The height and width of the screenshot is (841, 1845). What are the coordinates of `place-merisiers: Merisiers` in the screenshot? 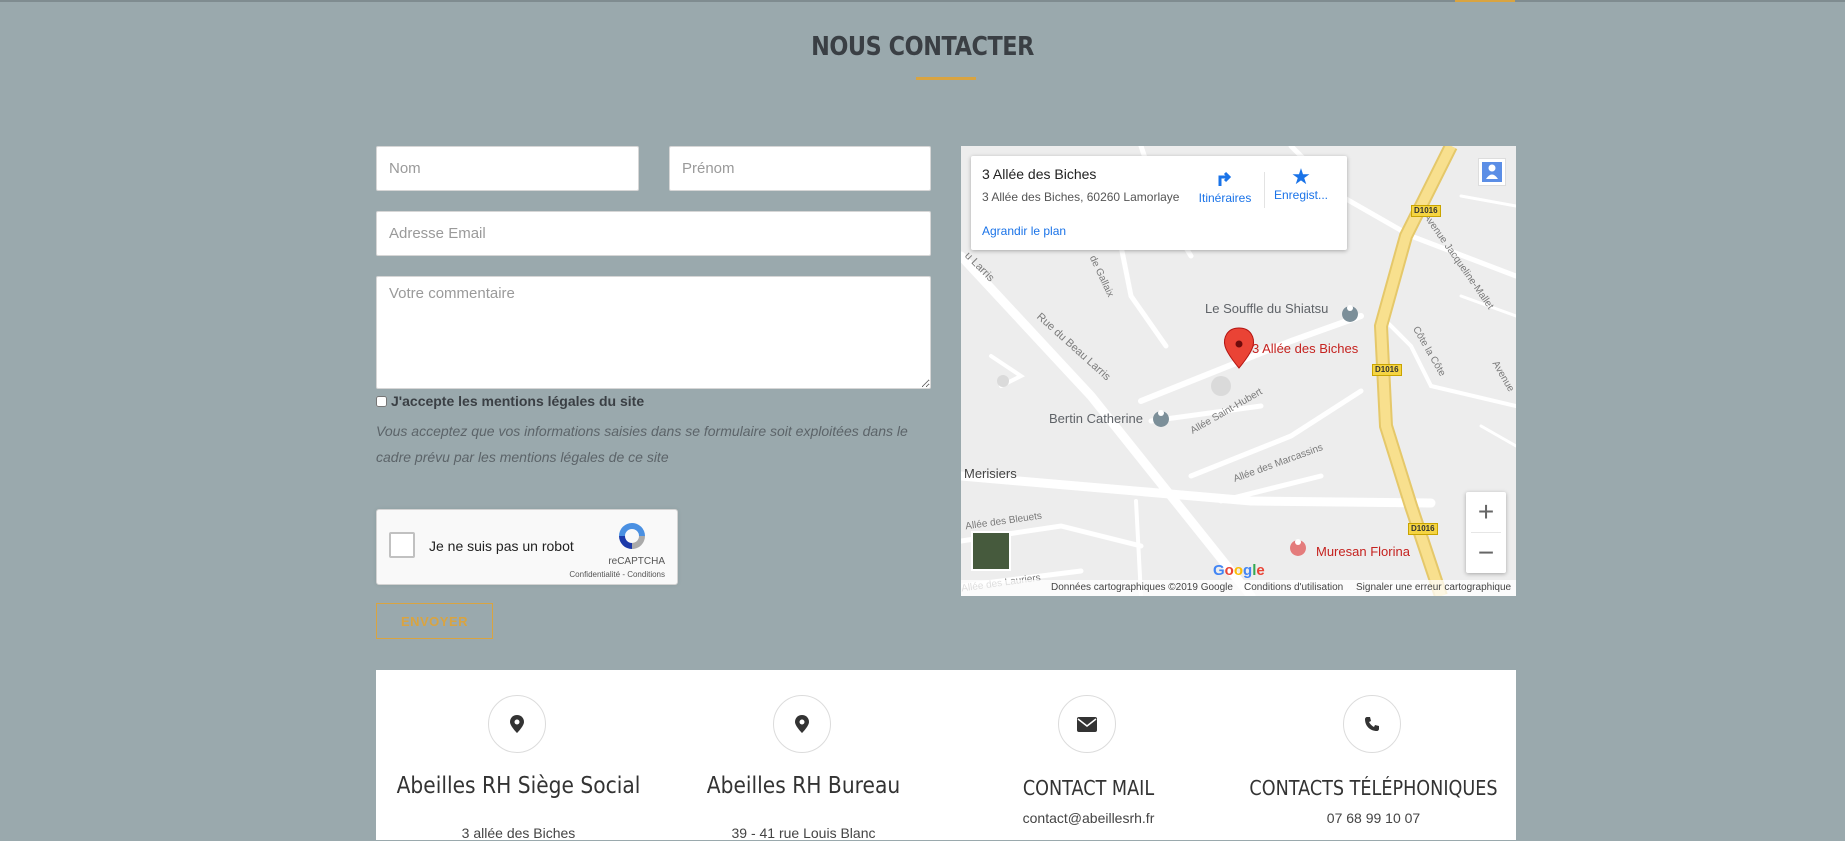 It's located at (990, 473).